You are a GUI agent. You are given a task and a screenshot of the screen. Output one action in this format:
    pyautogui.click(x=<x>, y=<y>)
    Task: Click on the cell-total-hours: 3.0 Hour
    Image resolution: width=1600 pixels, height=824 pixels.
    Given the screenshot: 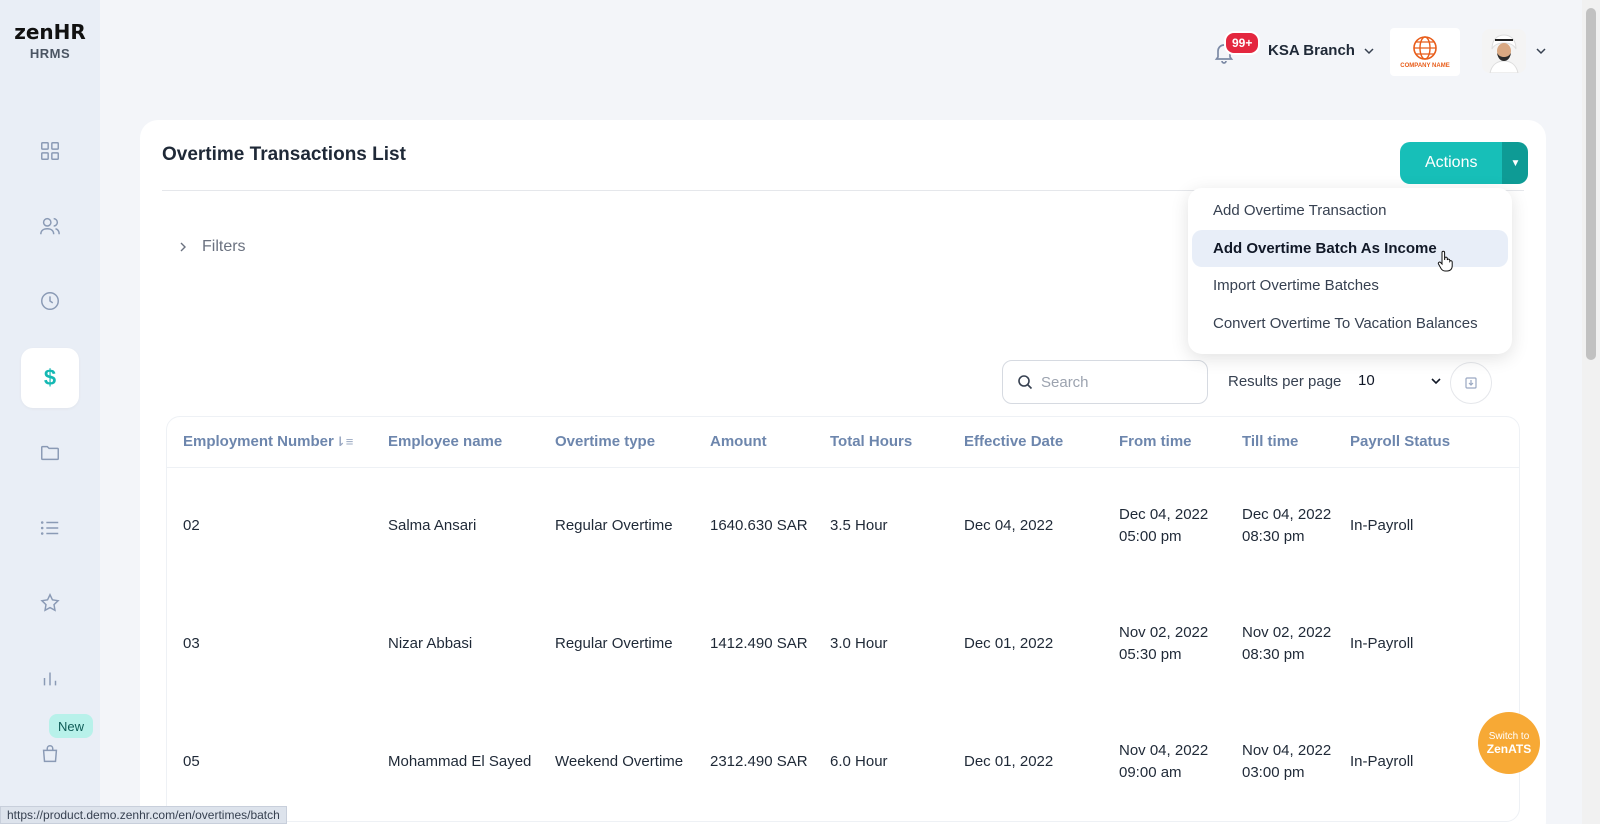 What is the action you would take?
    pyautogui.click(x=859, y=643)
    